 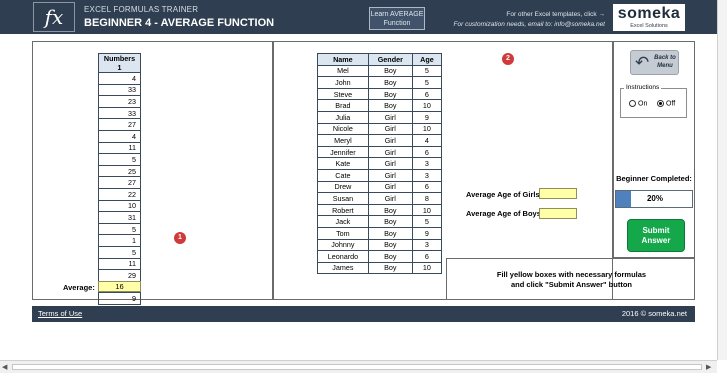 I want to click on scroll-thumb, so click(x=357, y=367).